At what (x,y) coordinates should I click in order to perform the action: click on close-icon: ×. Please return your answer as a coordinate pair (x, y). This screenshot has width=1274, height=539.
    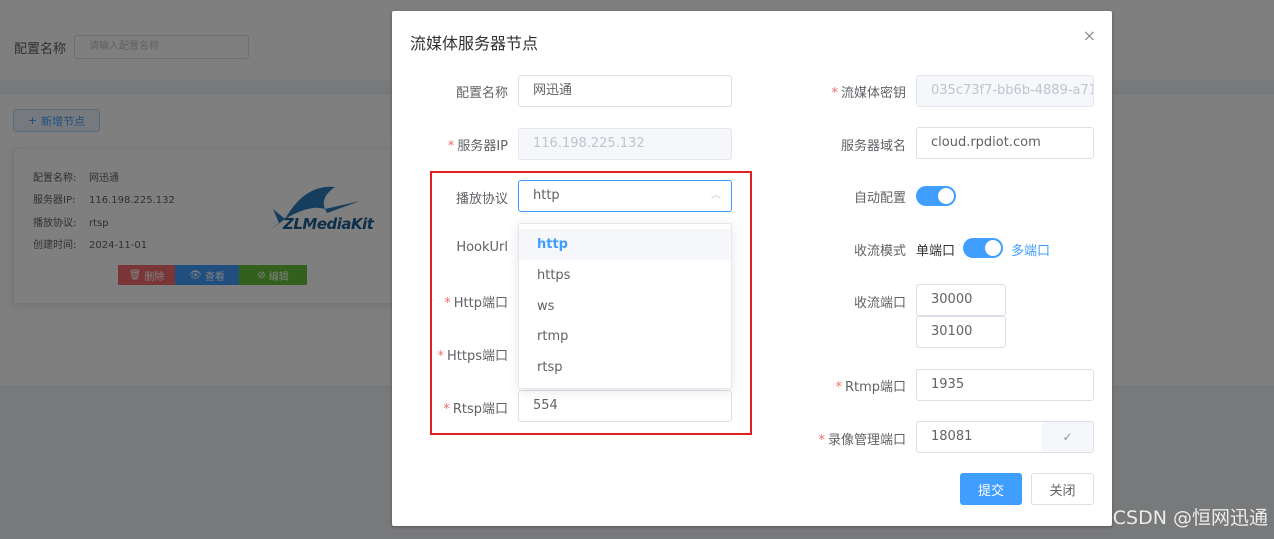
    Looking at the image, I should click on (1089, 35).